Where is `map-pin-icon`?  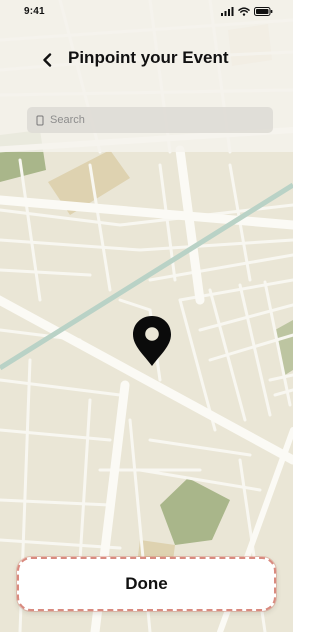
map-pin-icon is located at coordinates (152, 341).